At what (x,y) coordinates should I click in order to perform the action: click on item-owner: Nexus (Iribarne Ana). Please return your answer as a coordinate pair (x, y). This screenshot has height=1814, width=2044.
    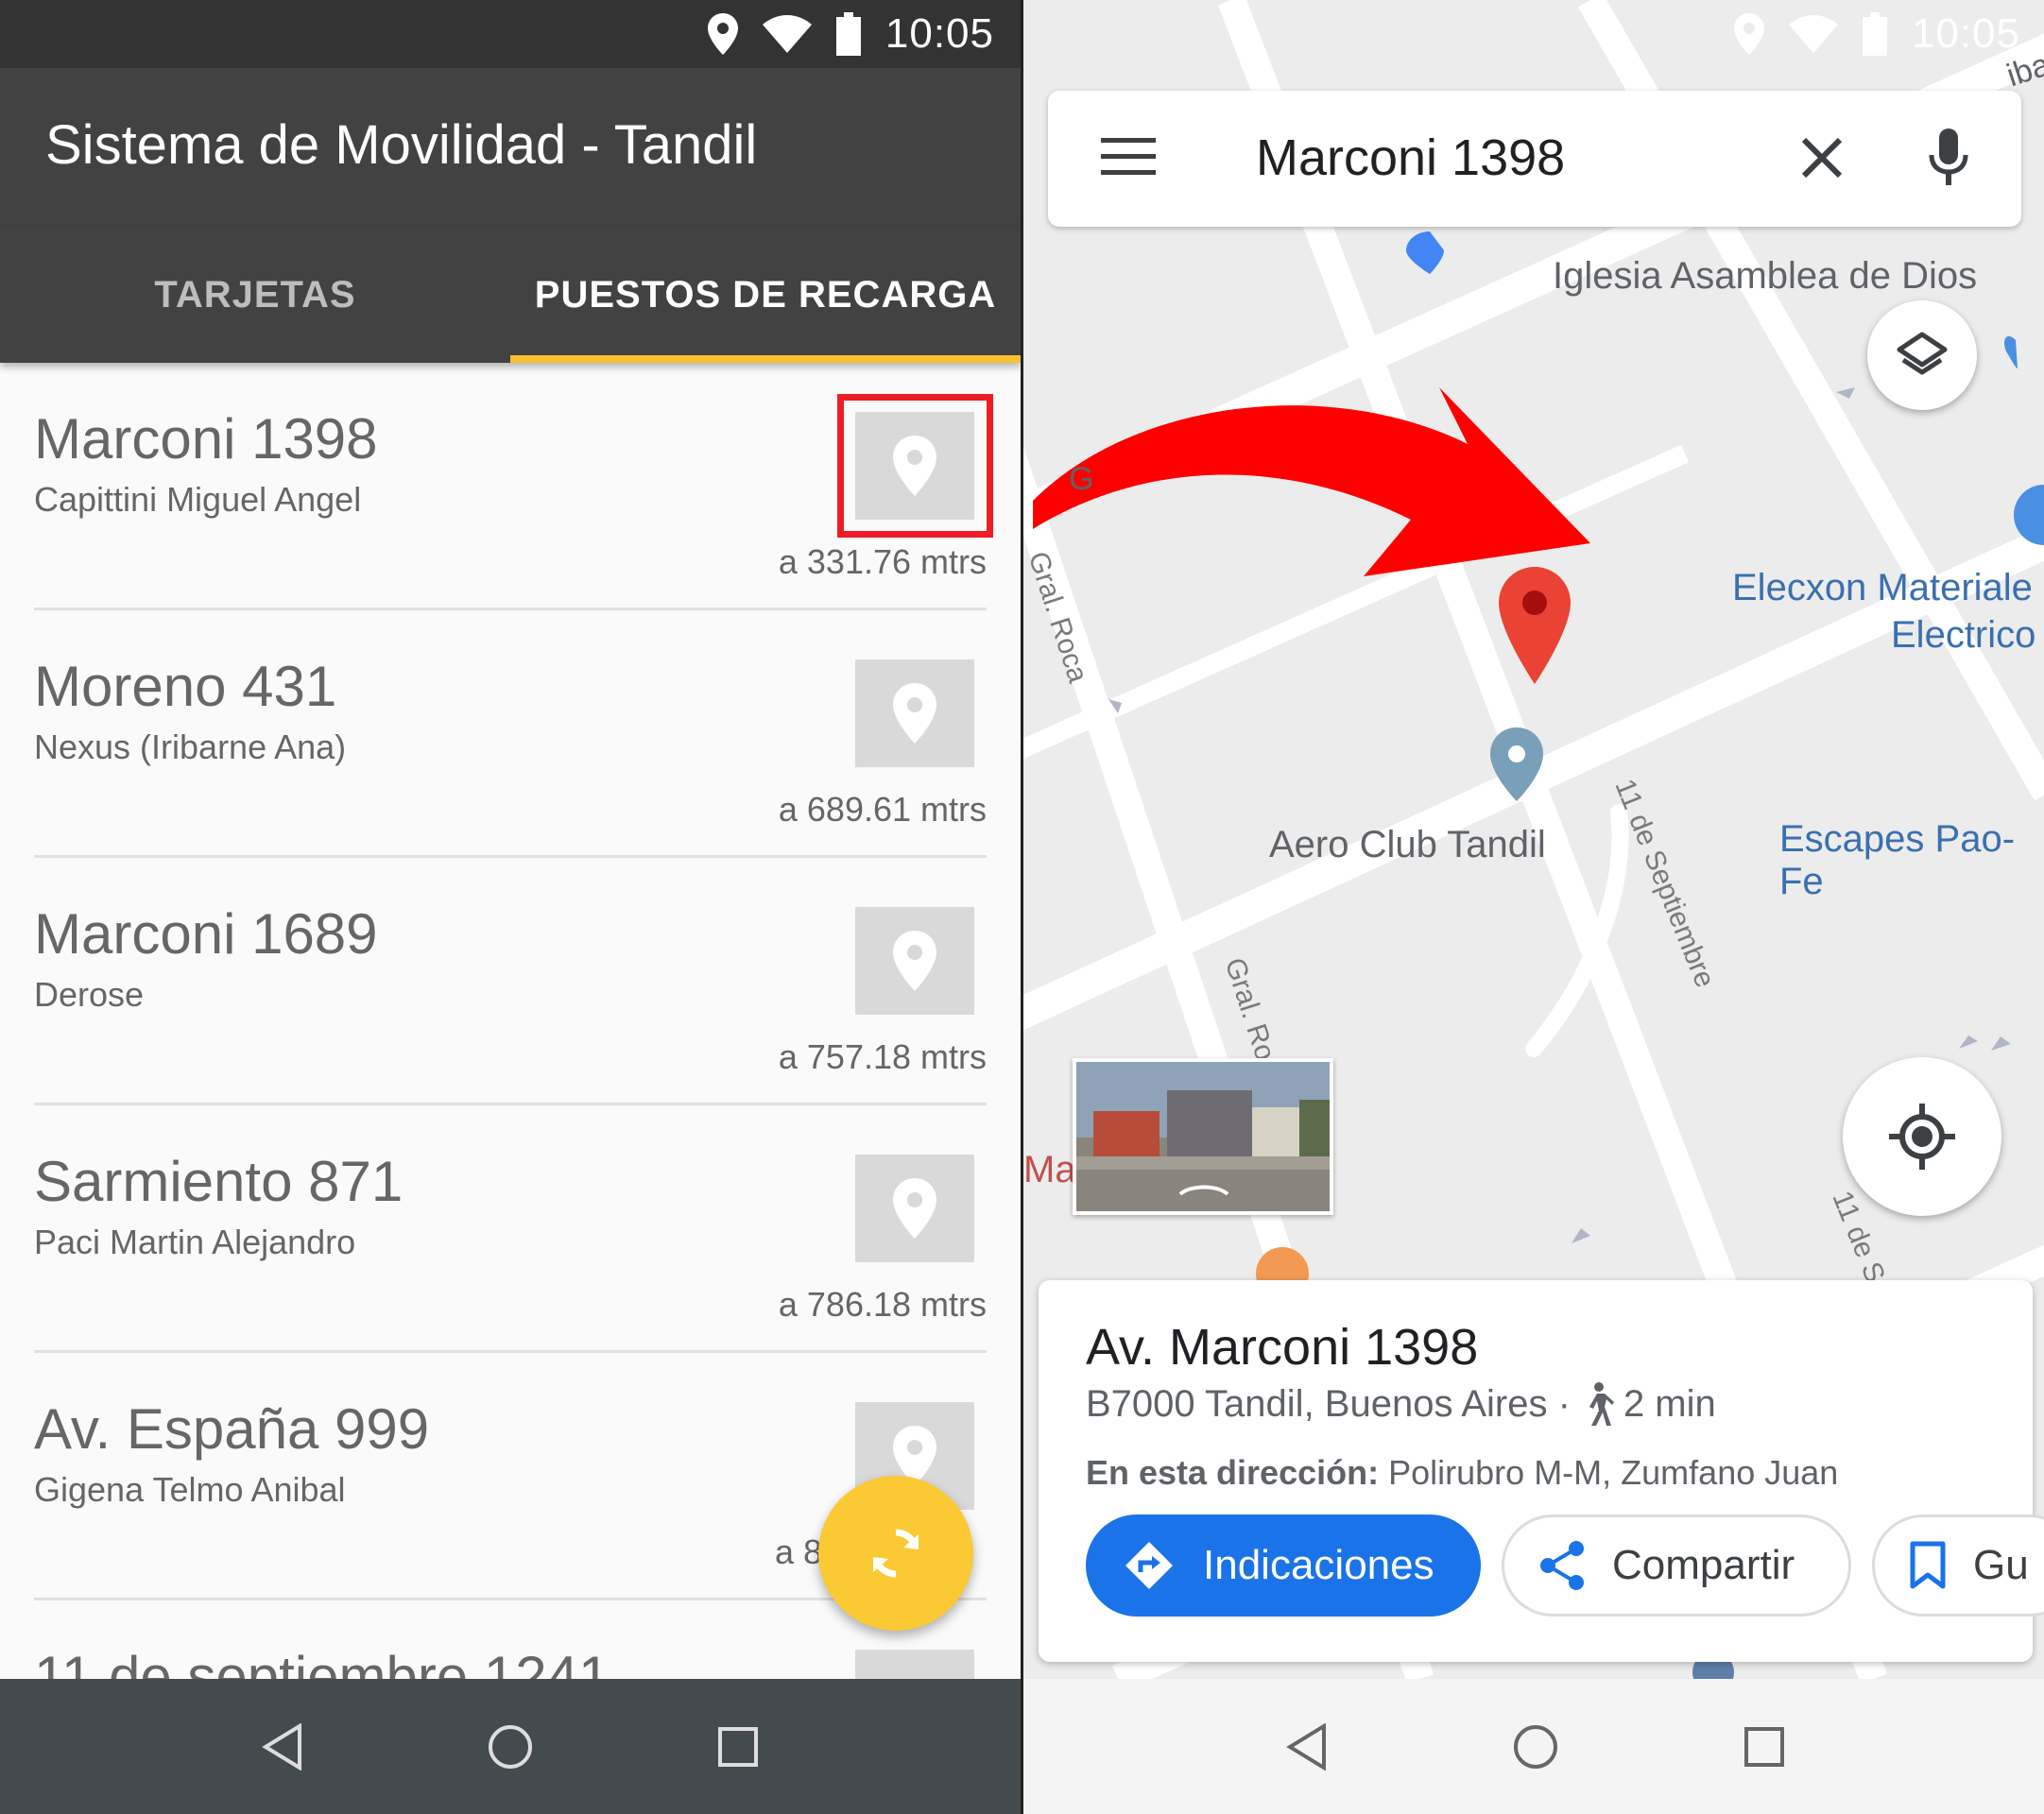
    Looking at the image, I should click on (190, 747).